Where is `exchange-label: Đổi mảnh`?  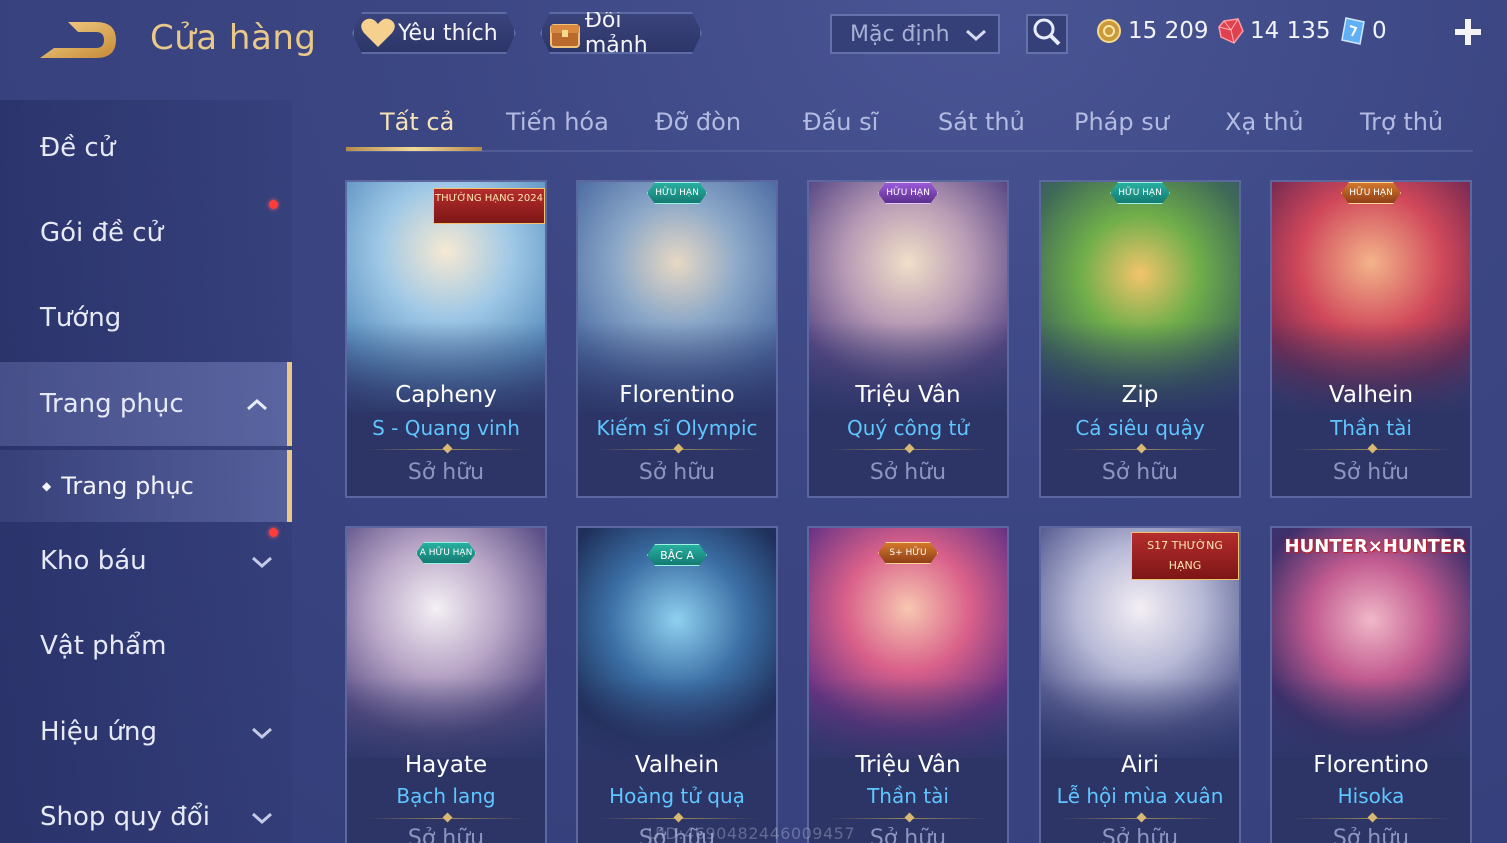 exchange-label: Đổi mảnh is located at coordinates (616, 33).